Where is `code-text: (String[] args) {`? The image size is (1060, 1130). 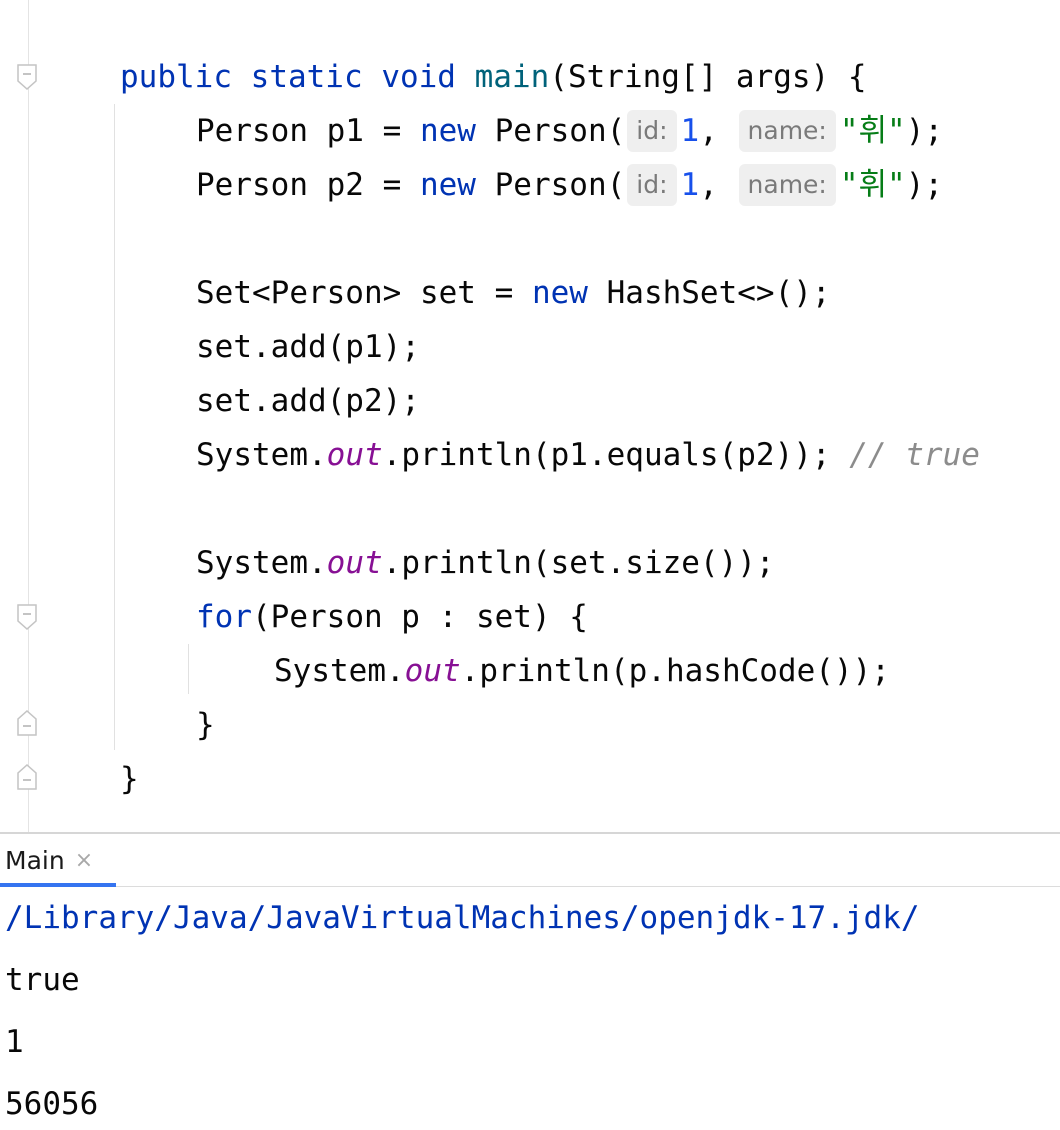
code-text: (String[] args) { is located at coordinates (708, 77).